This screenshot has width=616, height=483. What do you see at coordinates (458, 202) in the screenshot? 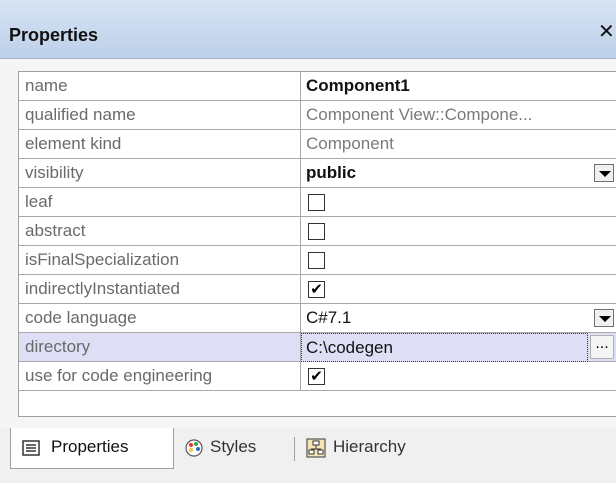
I see `leaf-value` at bounding box center [458, 202].